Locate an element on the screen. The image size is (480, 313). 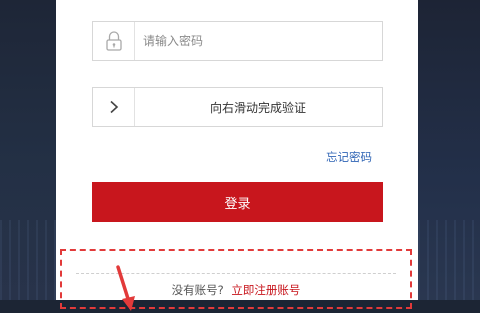
slider-handle is located at coordinates (114, 107).